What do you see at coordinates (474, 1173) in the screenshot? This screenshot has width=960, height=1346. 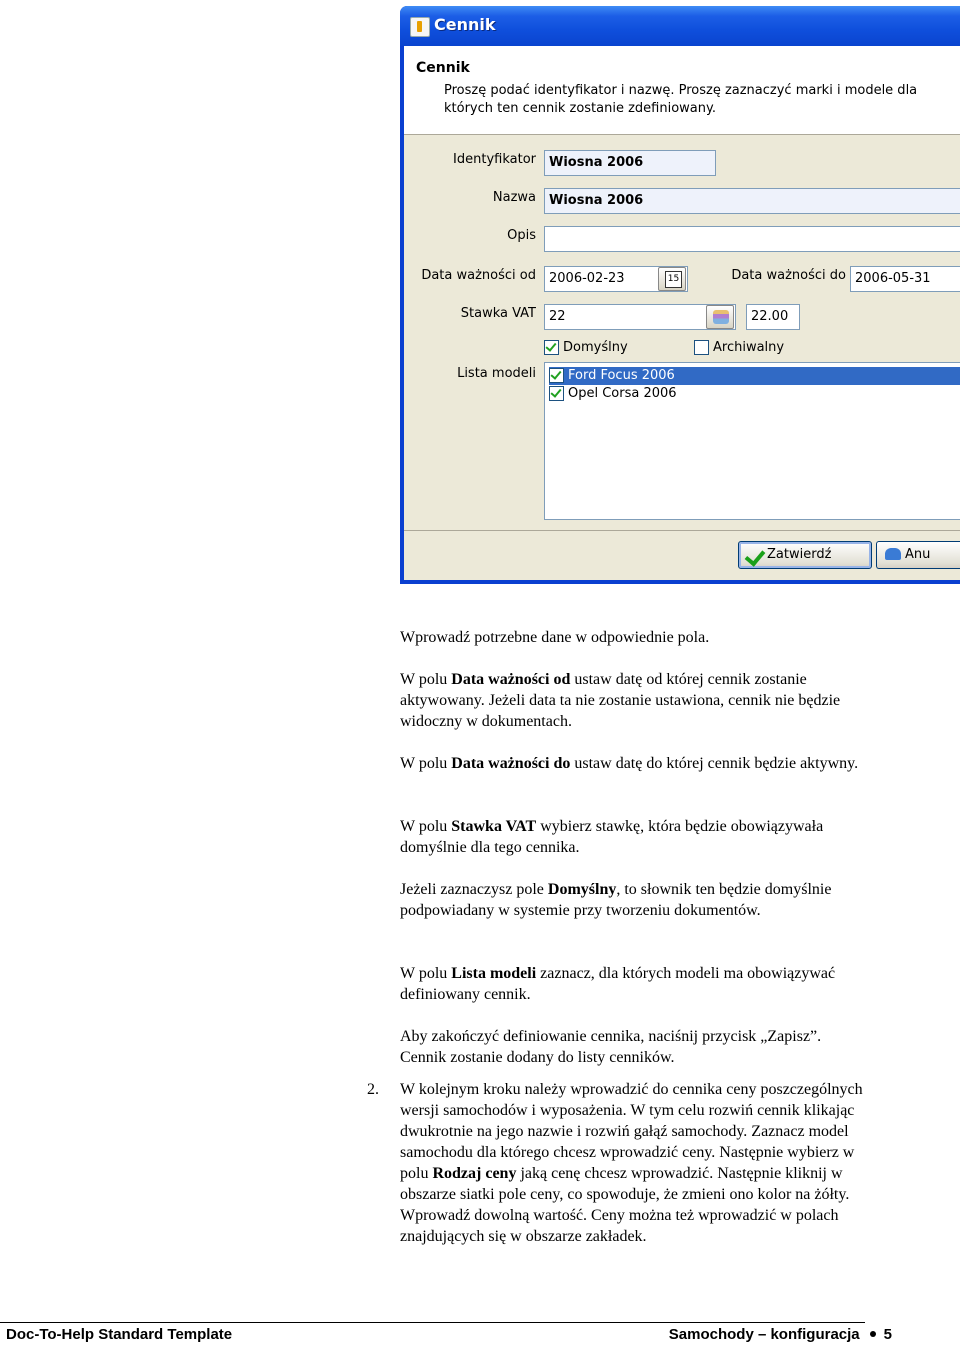 I see `bold-term: Rodzaj ceny` at bounding box center [474, 1173].